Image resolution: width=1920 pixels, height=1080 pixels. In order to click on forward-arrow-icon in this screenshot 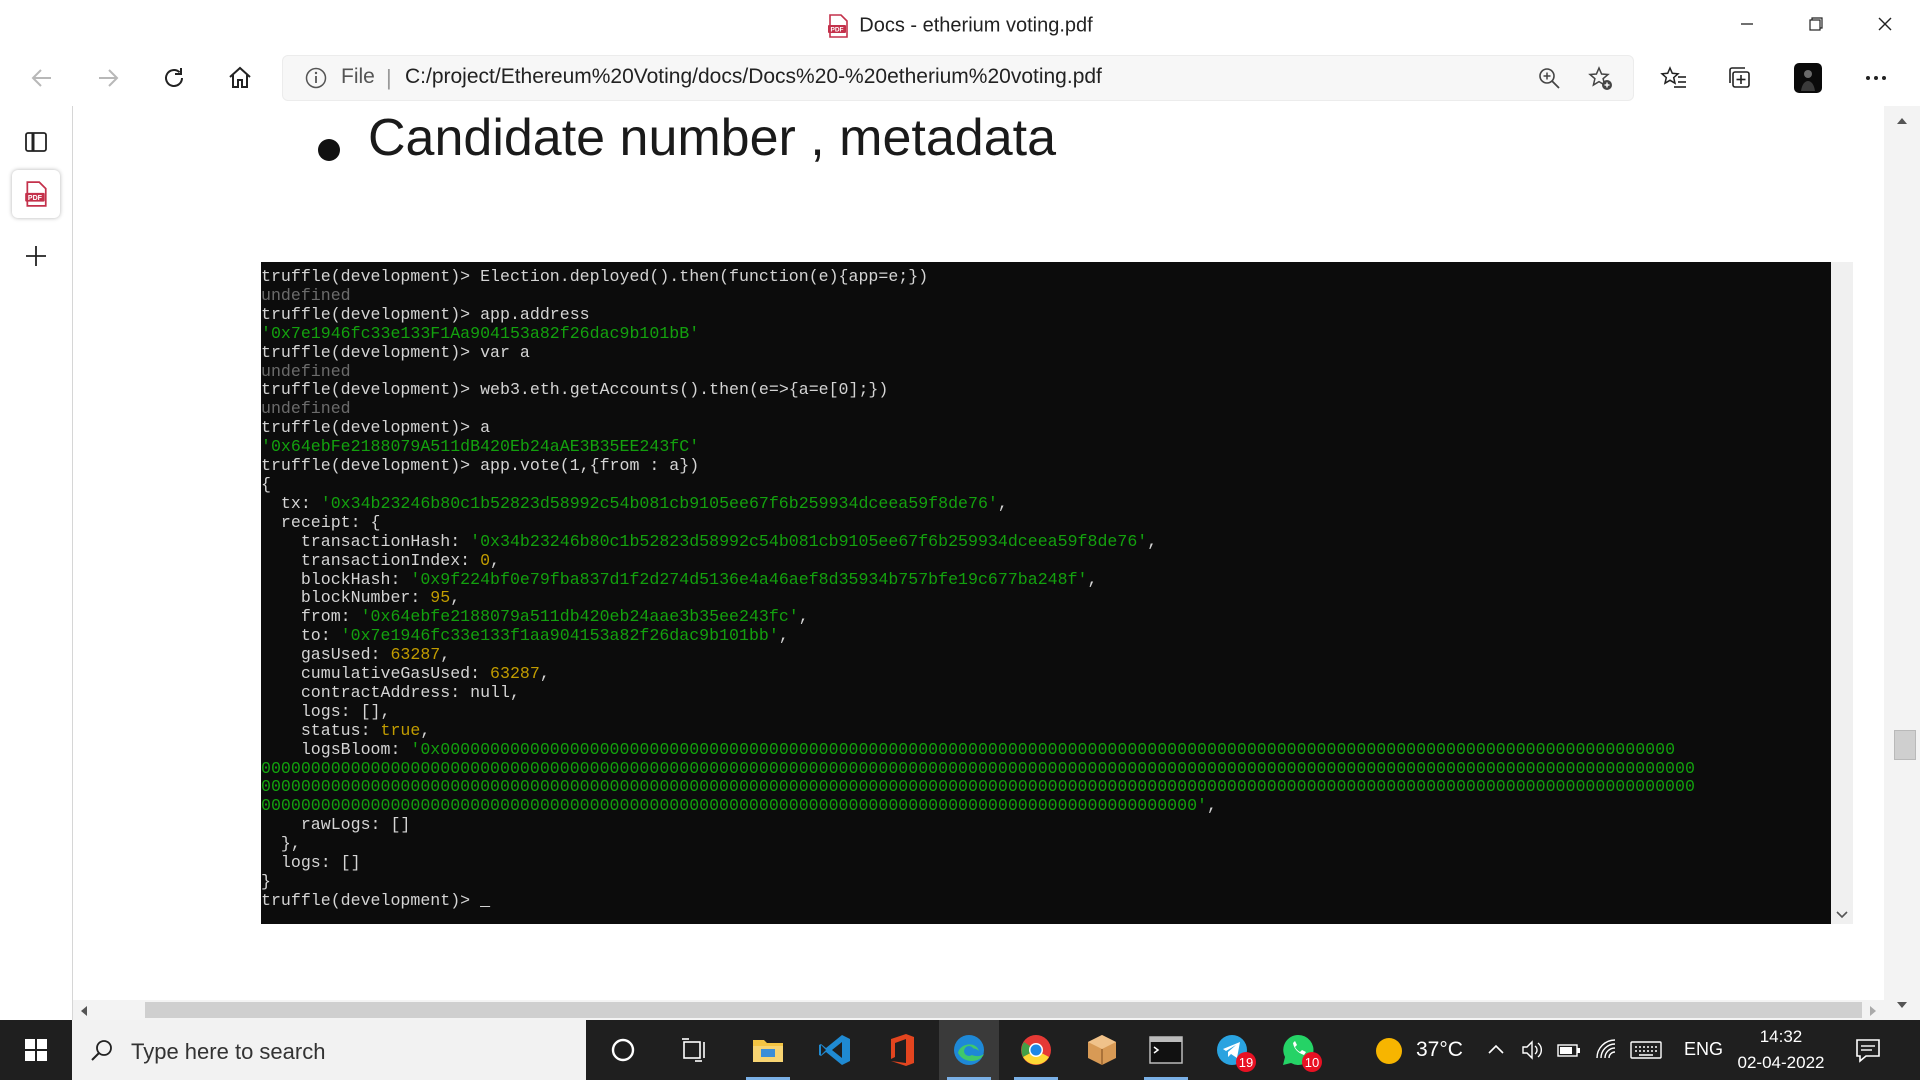, I will do `click(109, 78)`.